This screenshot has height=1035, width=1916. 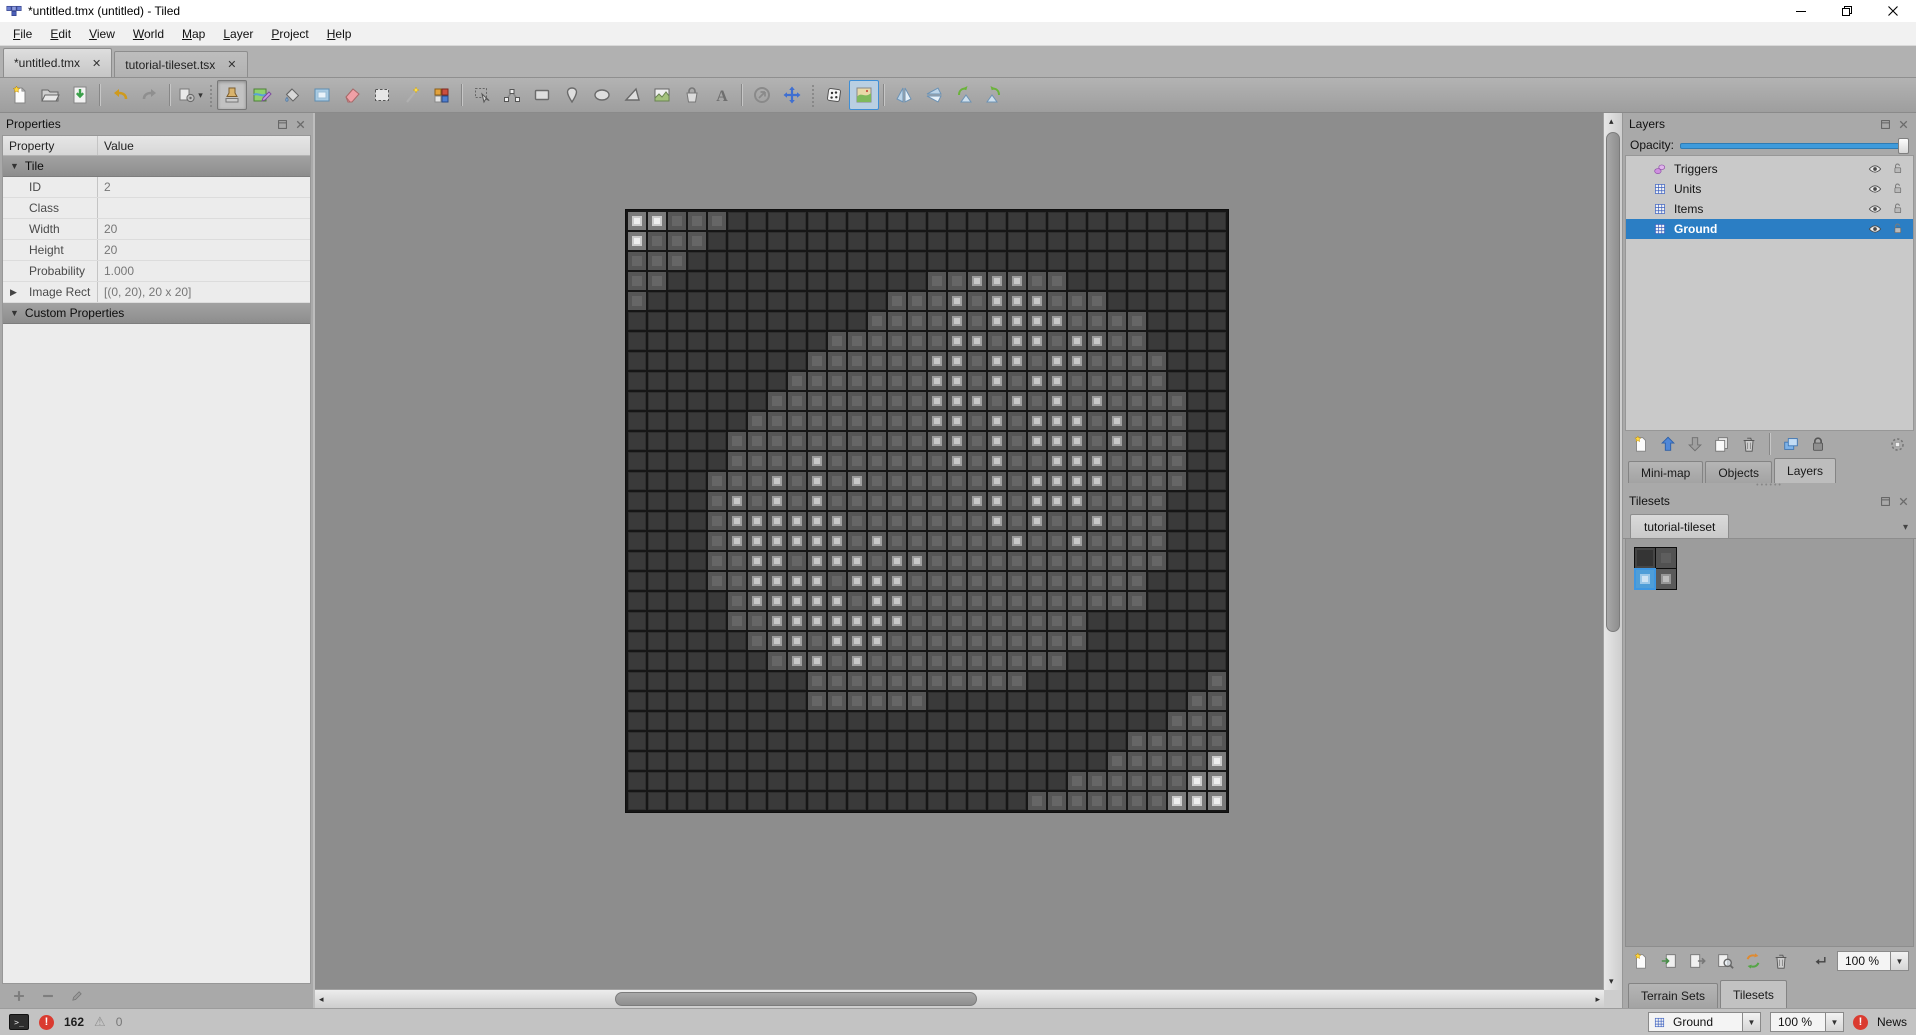 What do you see at coordinates (632, 95) in the screenshot?
I see `insert-polygon-button` at bounding box center [632, 95].